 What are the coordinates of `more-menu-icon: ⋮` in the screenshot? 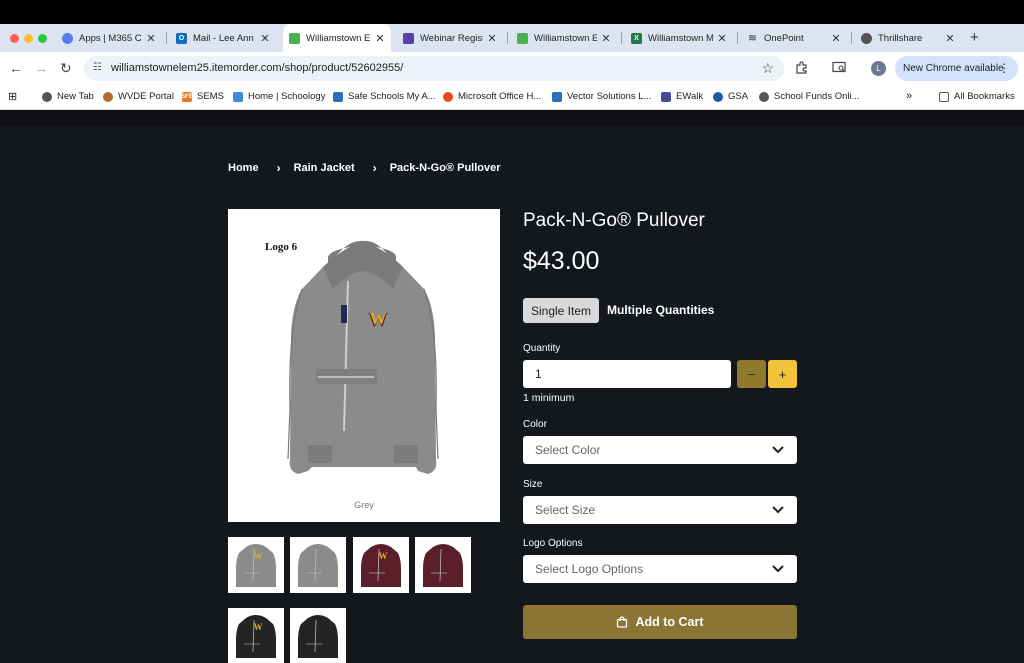 It's located at (1004, 68).